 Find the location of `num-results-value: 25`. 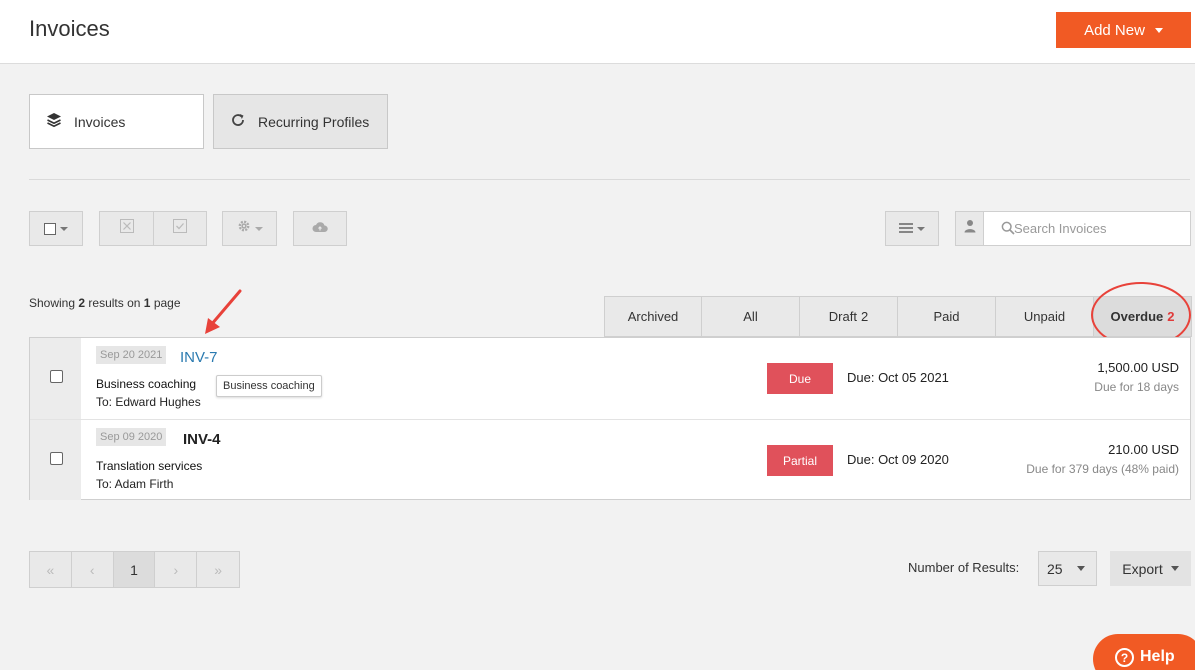

num-results-value: 25 is located at coordinates (1055, 568).